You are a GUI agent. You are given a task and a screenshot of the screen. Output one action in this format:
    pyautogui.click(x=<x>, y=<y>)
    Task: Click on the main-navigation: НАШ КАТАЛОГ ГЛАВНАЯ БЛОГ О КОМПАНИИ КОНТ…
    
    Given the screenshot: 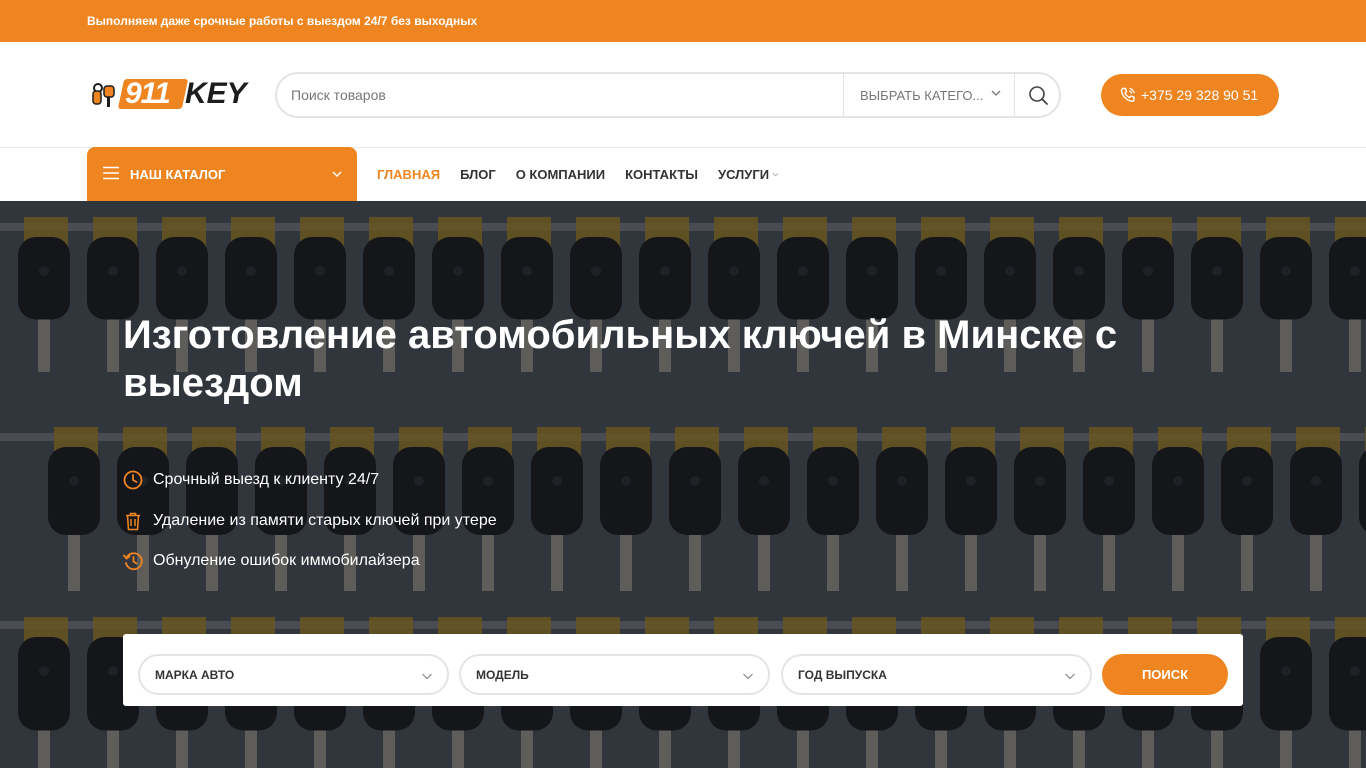 What is the action you would take?
    pyautogui.click(x=683, y=174)
    